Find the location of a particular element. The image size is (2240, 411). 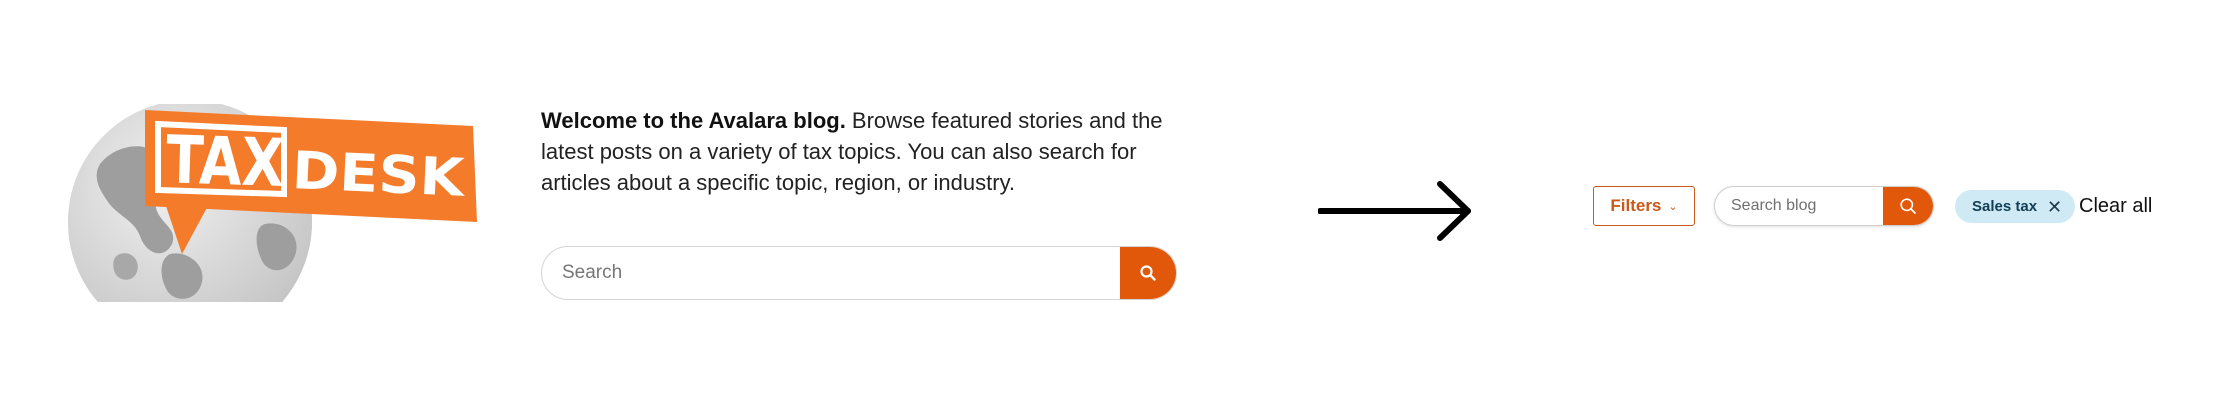

main-search-bar is located at coordinates (859, 273).